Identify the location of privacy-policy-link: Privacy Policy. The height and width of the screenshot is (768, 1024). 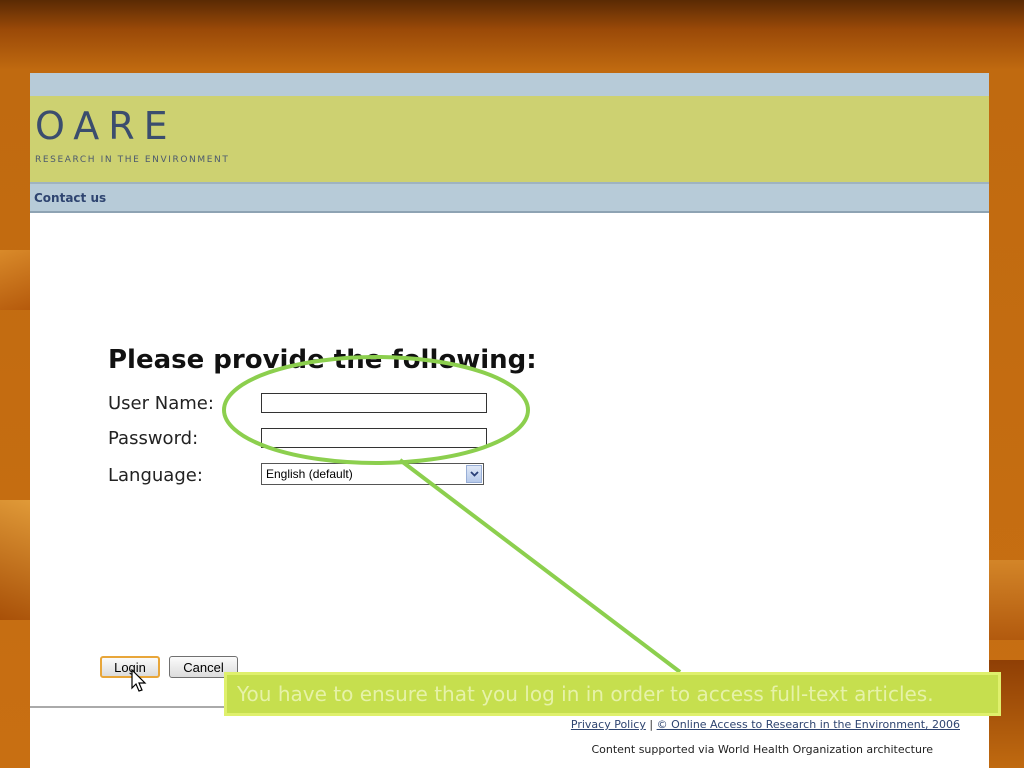
(608, 724).